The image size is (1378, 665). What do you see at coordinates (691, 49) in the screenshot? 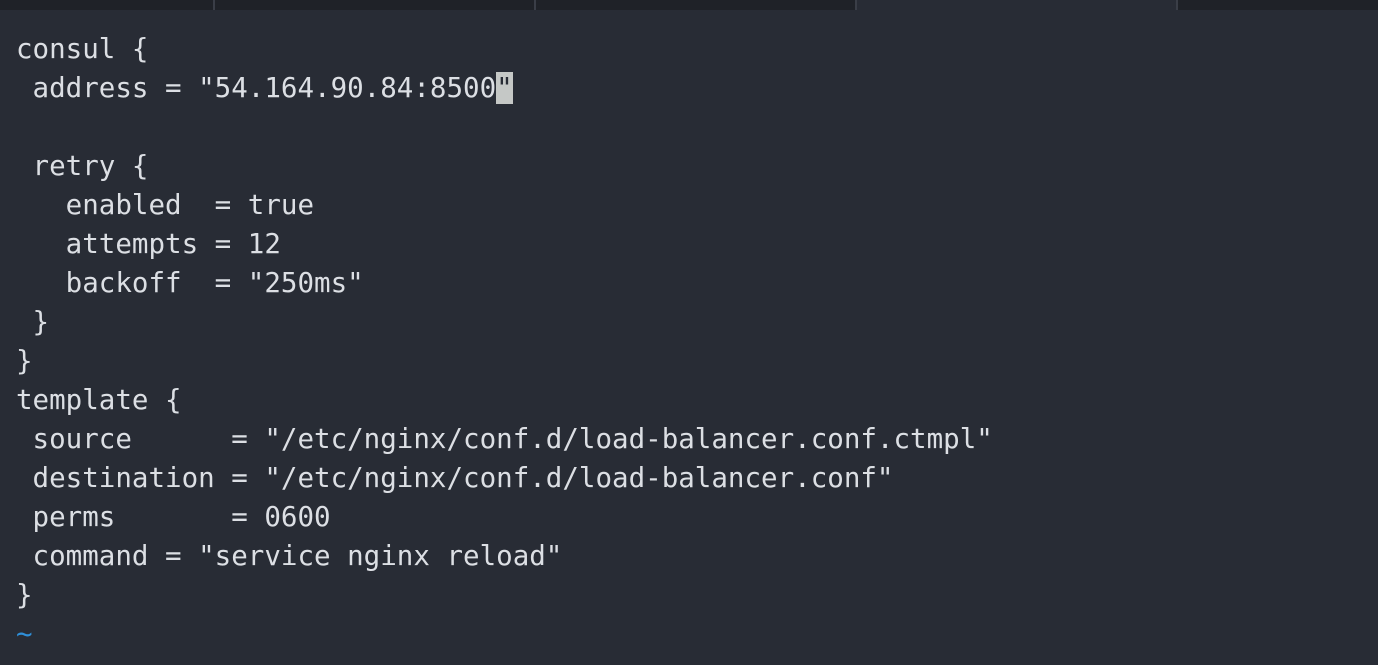
I see `code-line-1: consul {` at bounding box center [691, 49].